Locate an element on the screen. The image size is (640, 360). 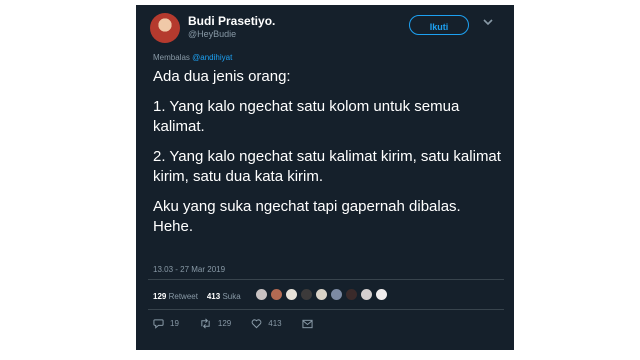
engagement-stats: 129 Retweet 413 Suka is located at coordinates (197, 296).